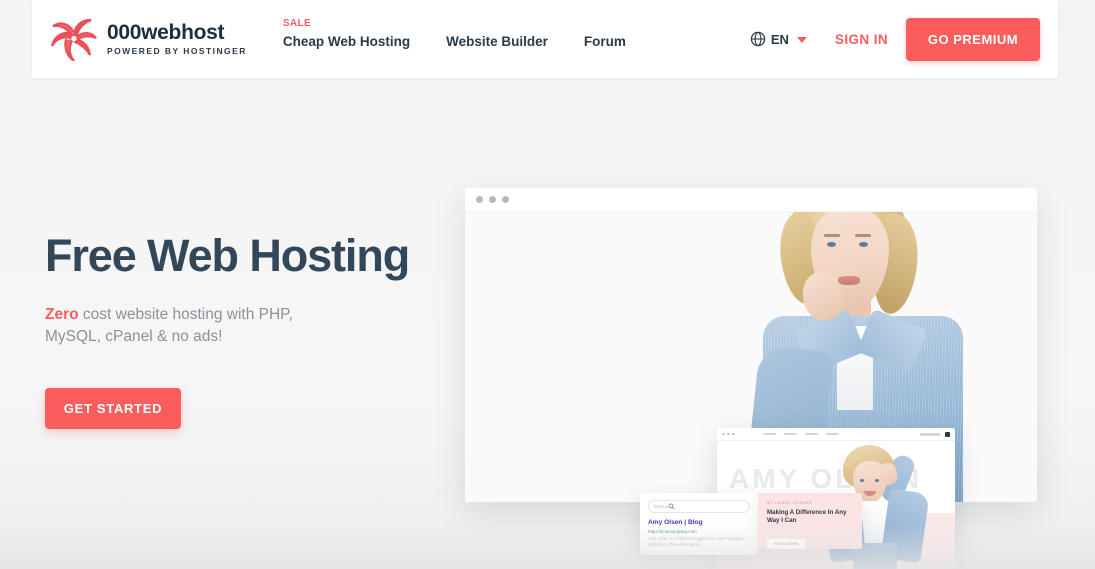  What do you see at coordinates (861, 39) in the screenshot?
I see `sign-in-link: SIGN IN` at bounding box center [861, 39].